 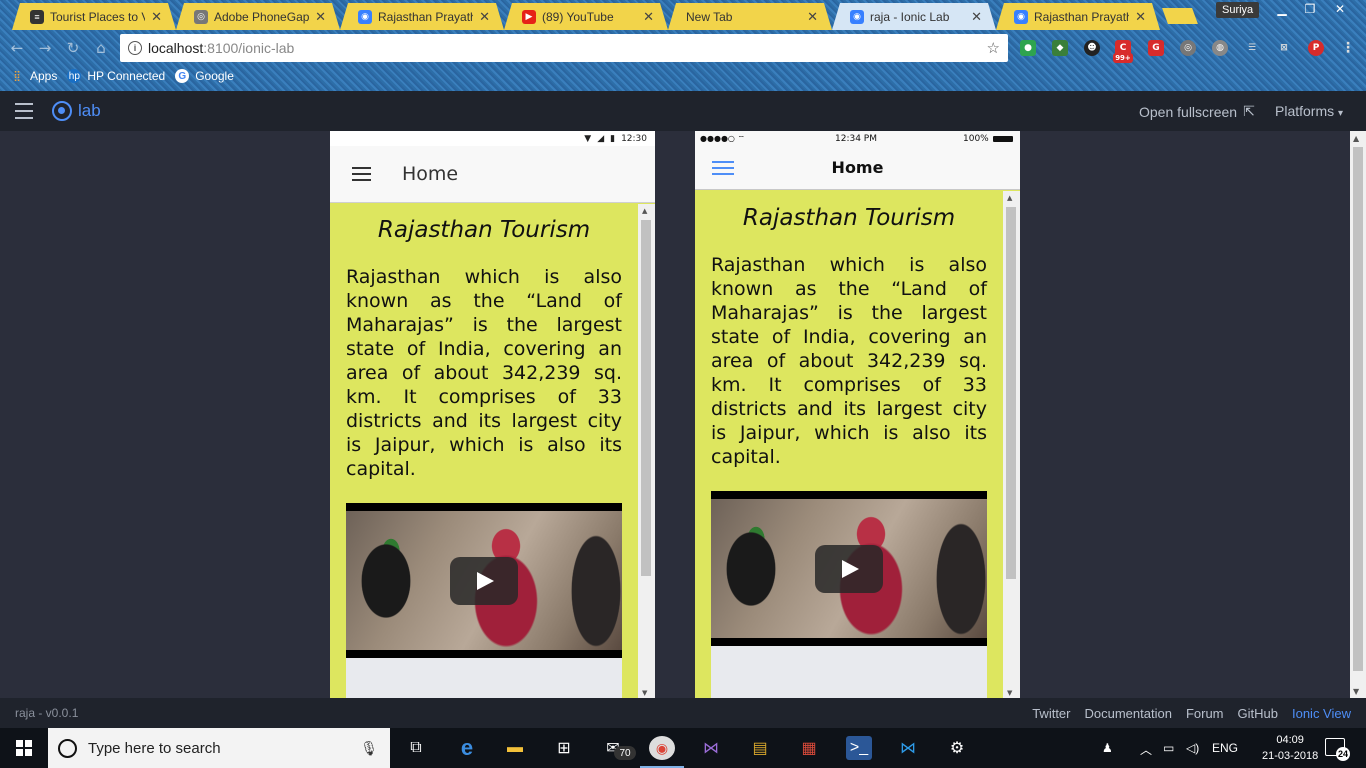 I want to click on tab-youtube: ▶ (89) YouTube ✕, so click(x=586, y=16).